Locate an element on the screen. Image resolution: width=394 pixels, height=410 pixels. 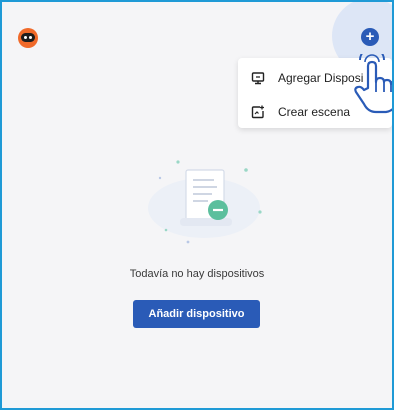
monitor-plus-icon is located at coordinates (258, 78).